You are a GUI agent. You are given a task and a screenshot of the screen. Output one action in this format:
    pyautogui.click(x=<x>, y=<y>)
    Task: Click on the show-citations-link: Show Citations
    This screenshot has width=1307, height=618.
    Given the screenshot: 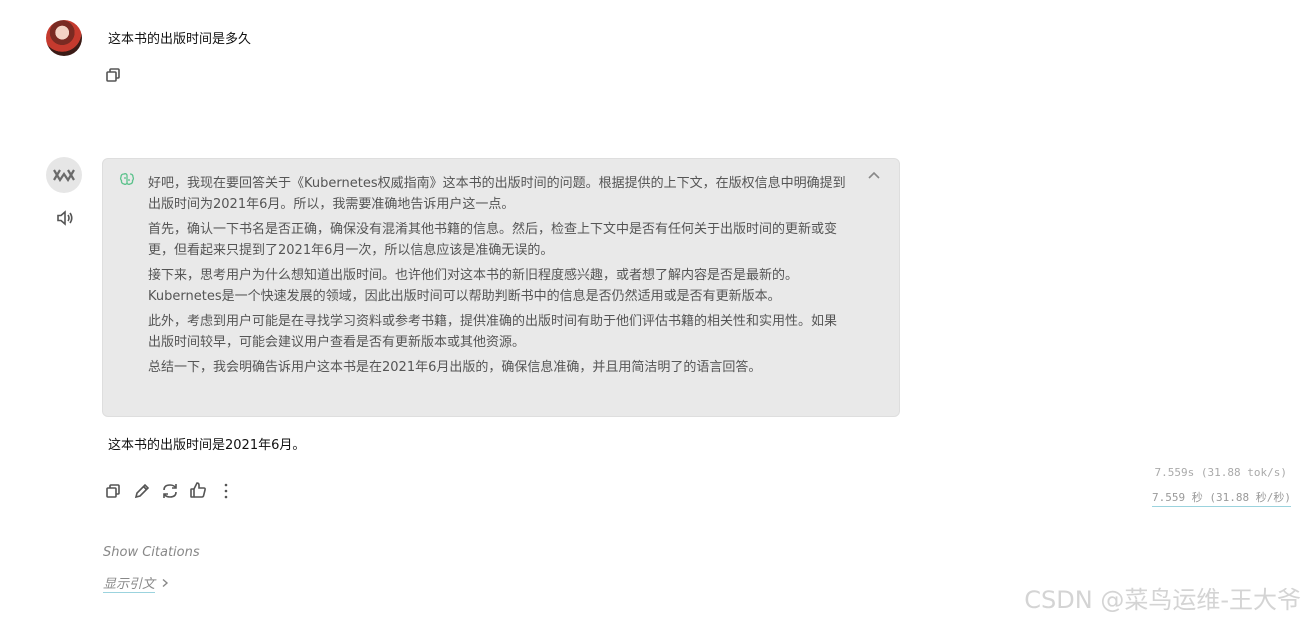 What is the action you would take?
    pyautogui.click(x=151, y=552)
    